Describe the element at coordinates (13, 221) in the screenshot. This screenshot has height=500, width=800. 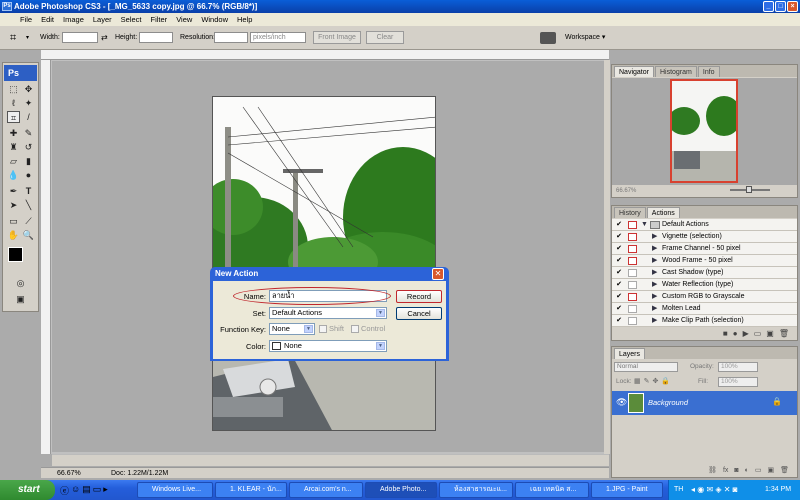
I see `notes-tool-icon: ▭` at that location.